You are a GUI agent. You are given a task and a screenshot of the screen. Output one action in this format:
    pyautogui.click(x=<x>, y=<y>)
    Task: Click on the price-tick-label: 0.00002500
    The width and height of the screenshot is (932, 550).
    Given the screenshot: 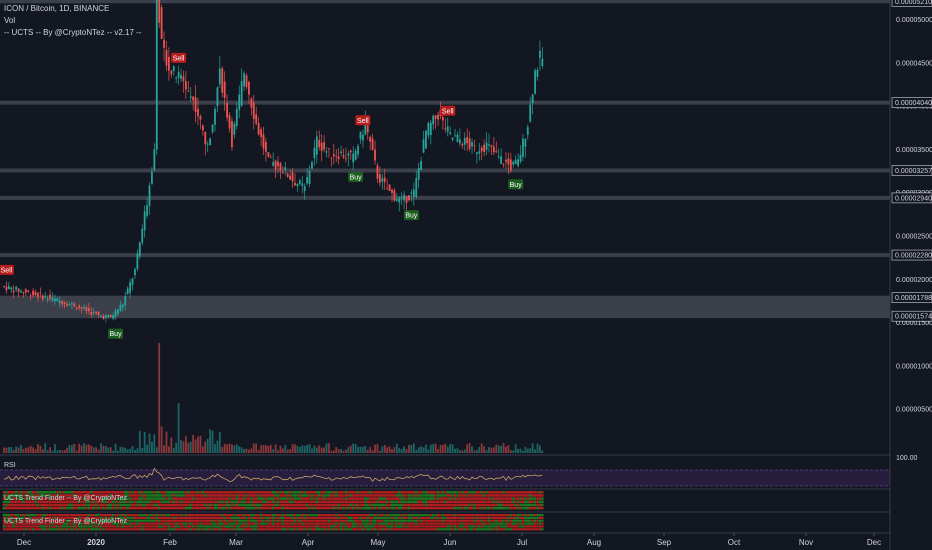 What is the action you would take?
    pyautogui.click(x=914, y=237)
    